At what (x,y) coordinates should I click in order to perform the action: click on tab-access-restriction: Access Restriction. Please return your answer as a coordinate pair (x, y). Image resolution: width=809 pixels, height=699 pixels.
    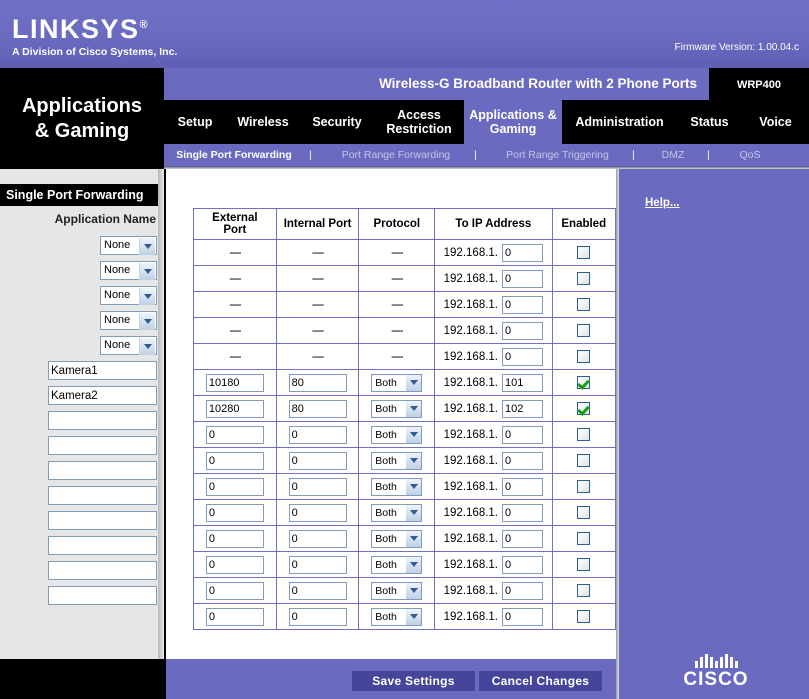
    Looking at the image, I should click on (419, 122).